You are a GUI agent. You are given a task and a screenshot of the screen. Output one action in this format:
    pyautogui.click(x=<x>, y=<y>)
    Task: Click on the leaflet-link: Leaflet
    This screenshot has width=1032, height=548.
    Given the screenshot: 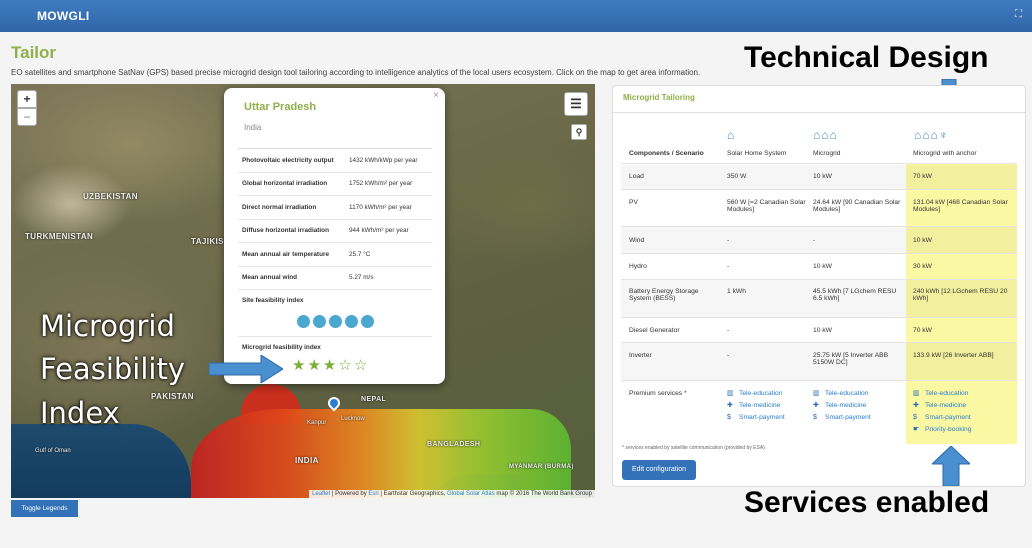 What is the action you would take?
    pyautogui.click(x=321, y=494)
    